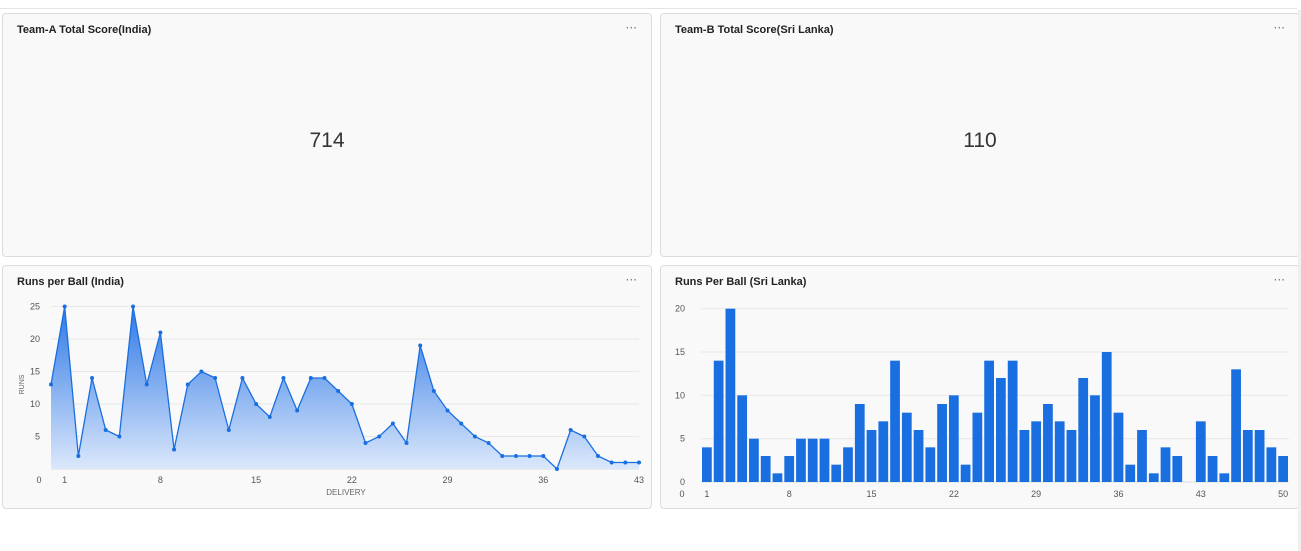 Image resolution: width=1301 pixels, height=551 pixels. What do you see at coordinates (327, 140) in the screenshot?
I see `kpi-value: 714` at bounding box center [327, 140].